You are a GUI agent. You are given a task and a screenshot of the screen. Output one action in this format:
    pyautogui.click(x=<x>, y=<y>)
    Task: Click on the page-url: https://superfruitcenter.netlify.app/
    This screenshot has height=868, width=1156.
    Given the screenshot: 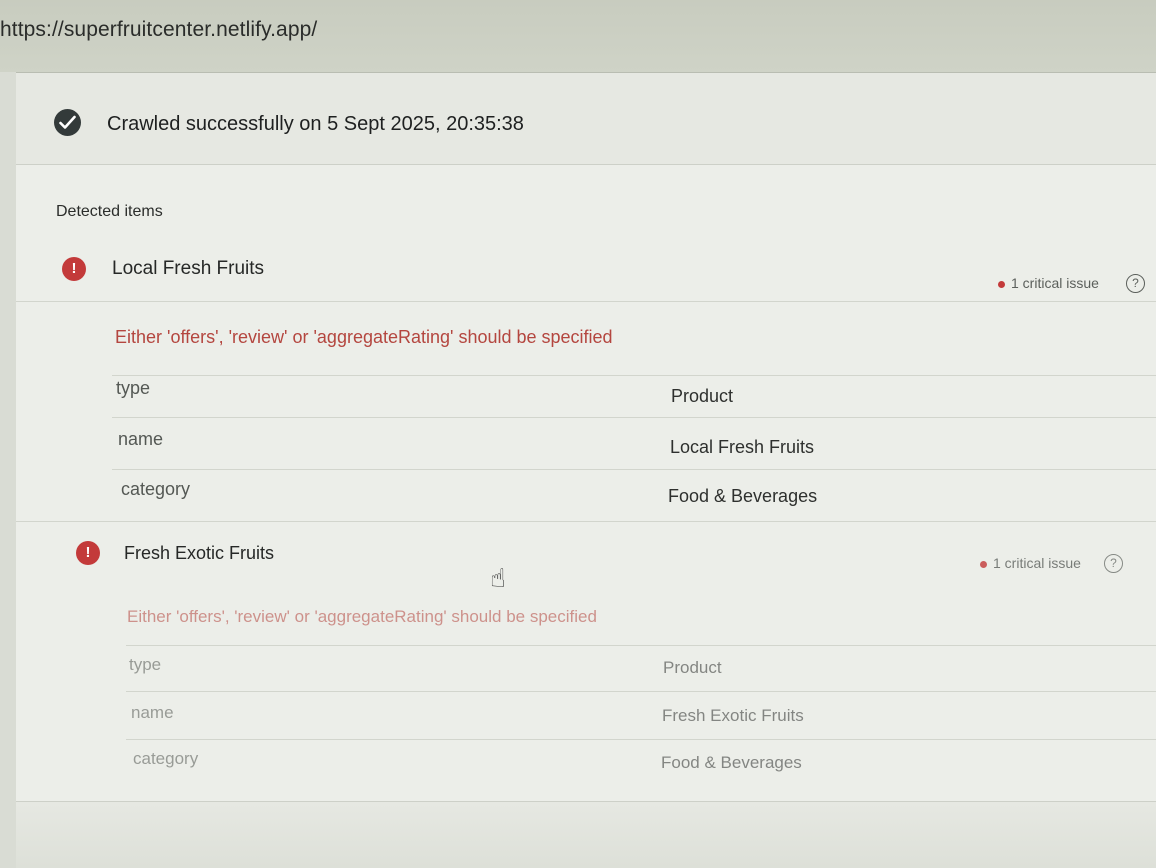 What is the action you would take?
    pyautogui.click(x=158, y=30)
    